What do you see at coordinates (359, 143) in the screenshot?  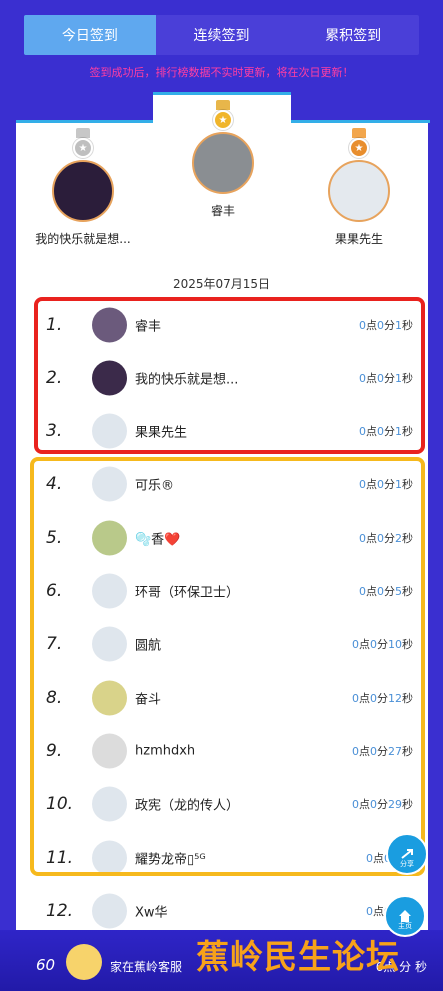 I see `bronze-medal-icon: ★` at bounding box center [359, 143].